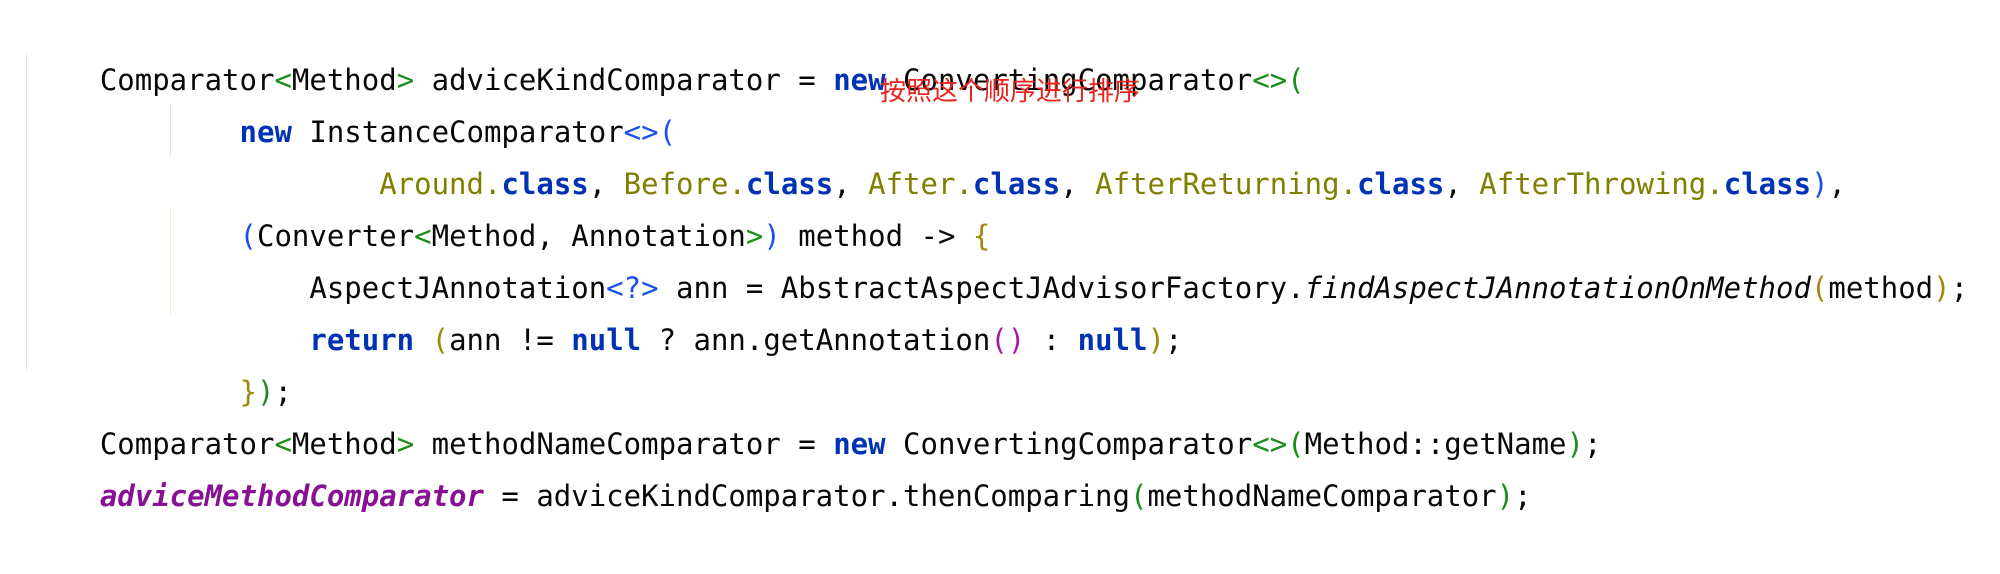 The width and height of the screenshot is (2000, 574). Describe the element at coordinates (1557, 288) in the screenshot. I see `static-method-call: findAspectJAnnotationOnMethod` at that location.